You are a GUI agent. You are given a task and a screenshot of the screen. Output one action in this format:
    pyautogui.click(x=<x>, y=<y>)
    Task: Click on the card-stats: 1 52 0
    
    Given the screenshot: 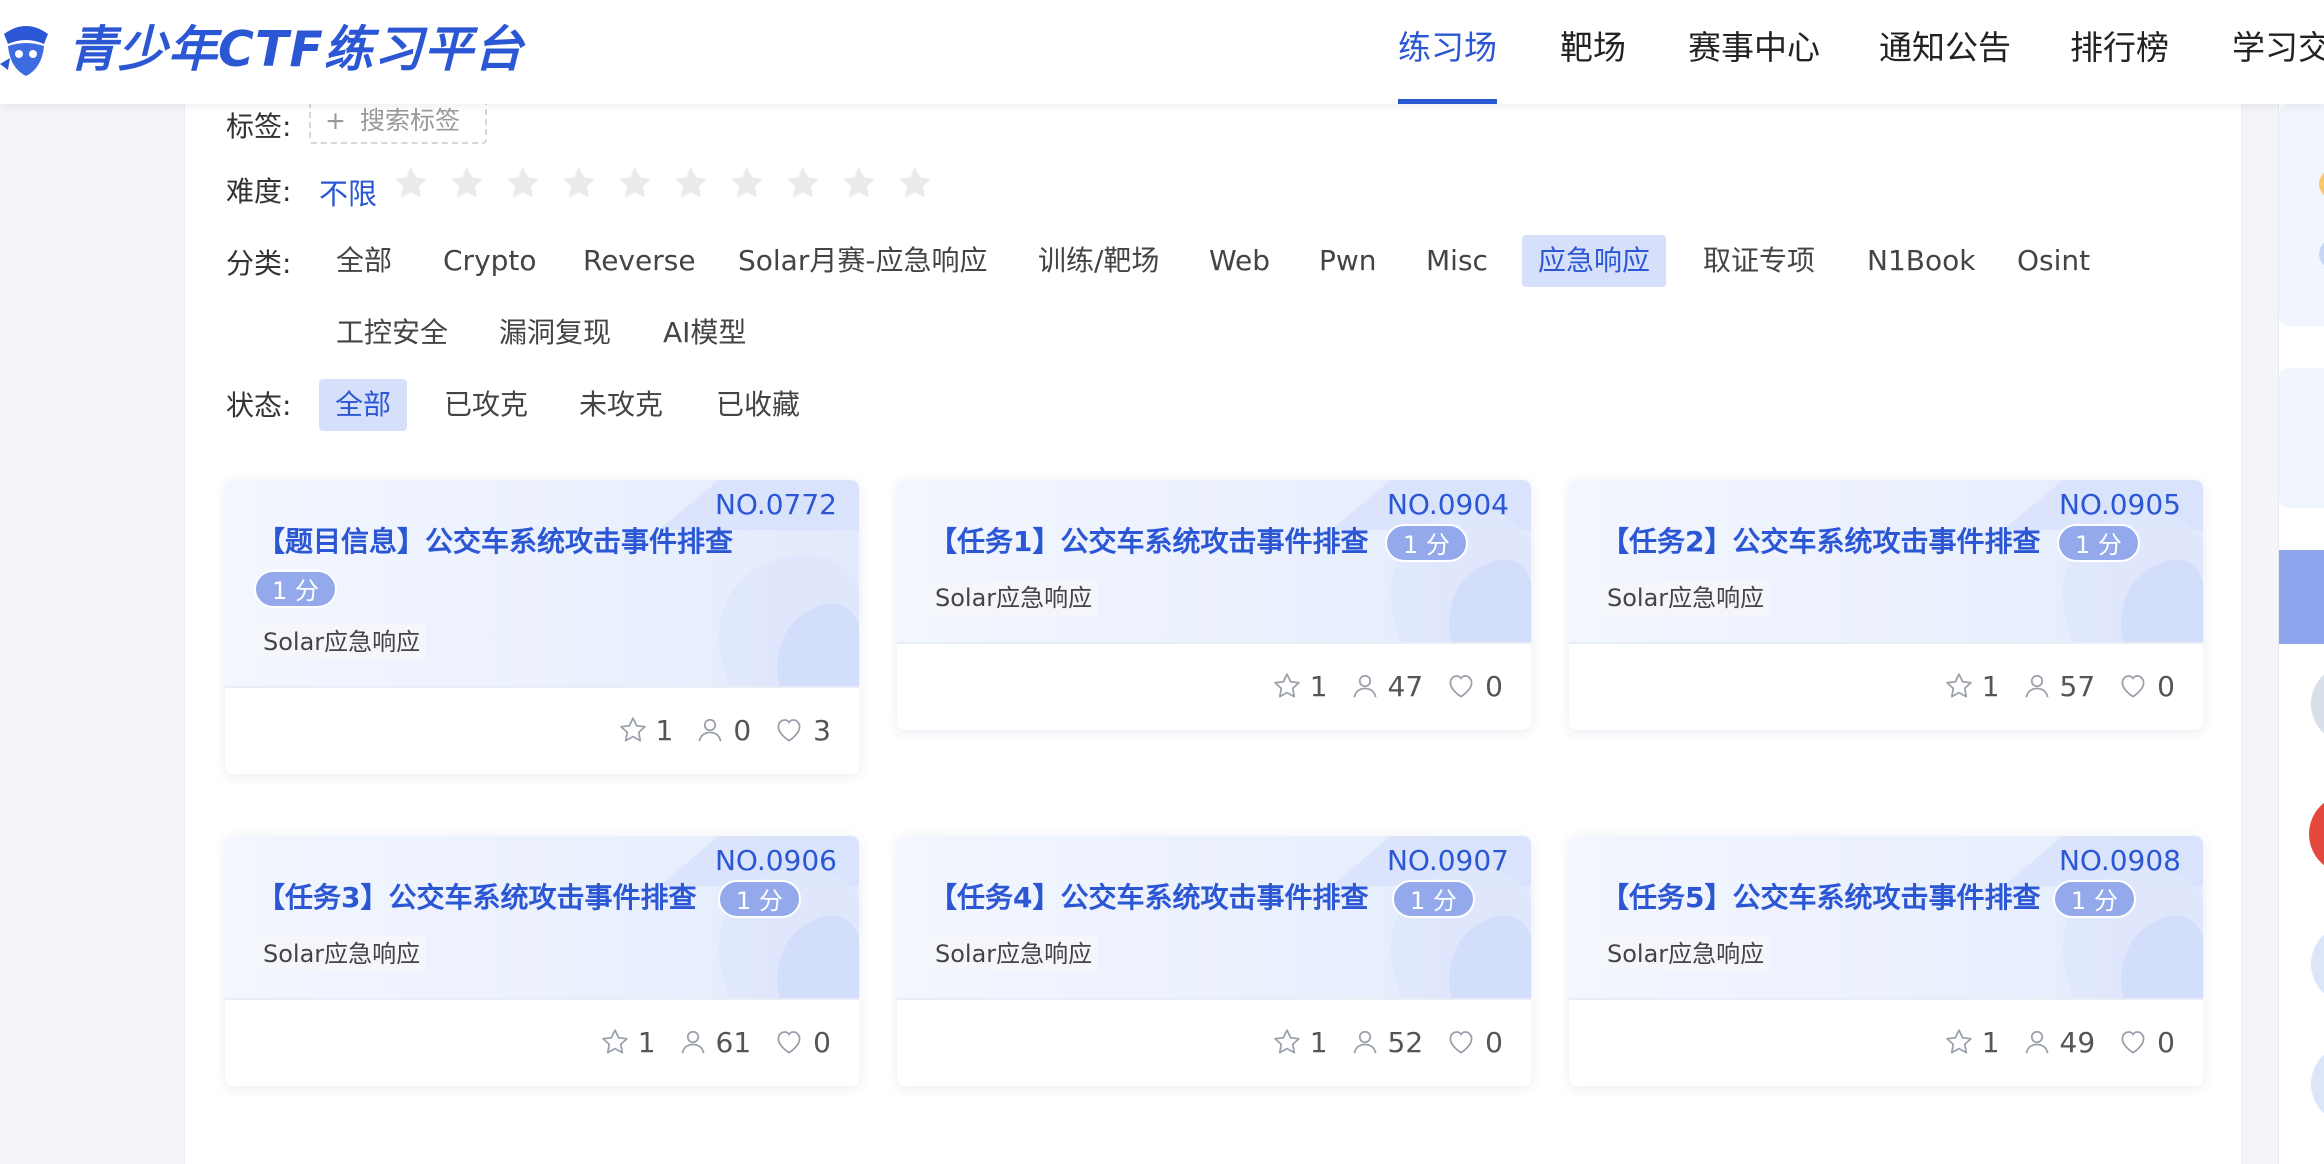 What is the action you would take?
    pyautogui.click(x=1376, y=1042)
    